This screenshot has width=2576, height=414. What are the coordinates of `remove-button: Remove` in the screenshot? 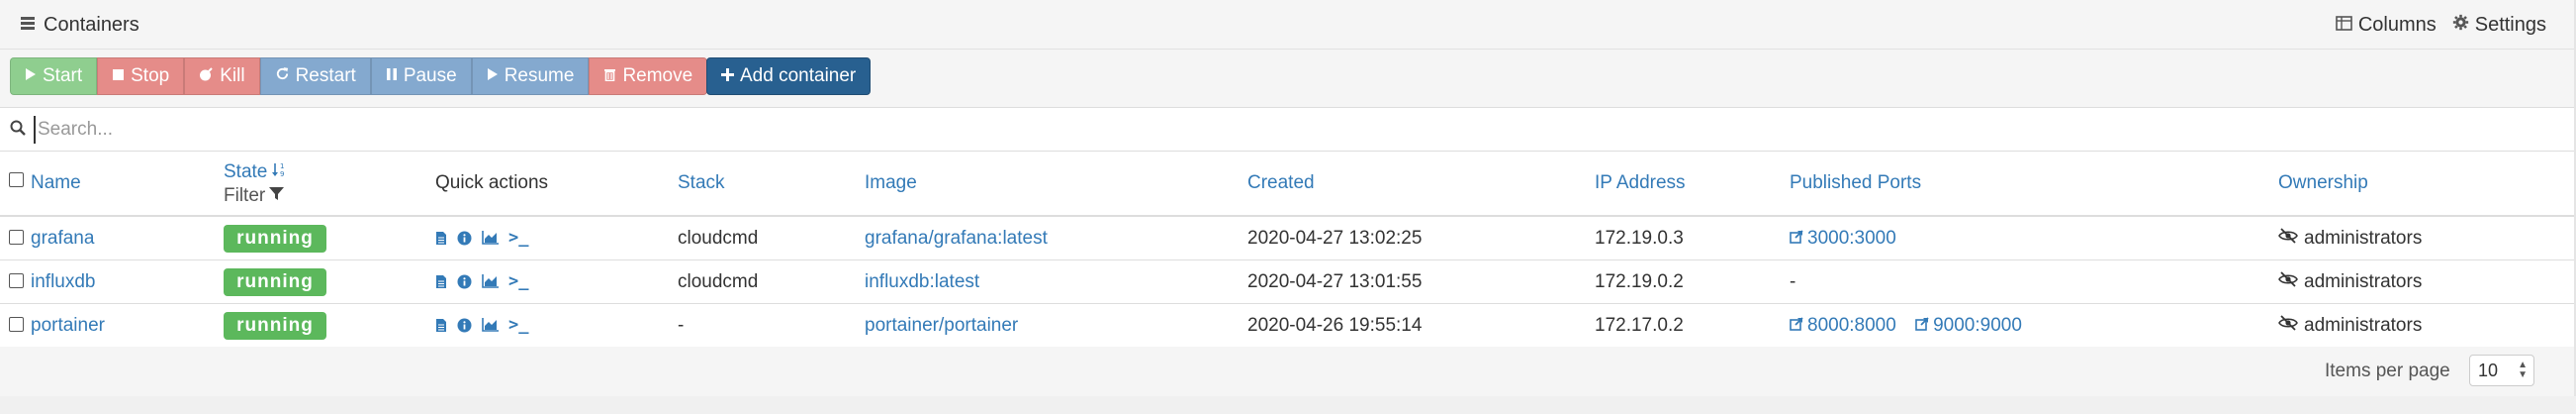 It's located at (648, 76).